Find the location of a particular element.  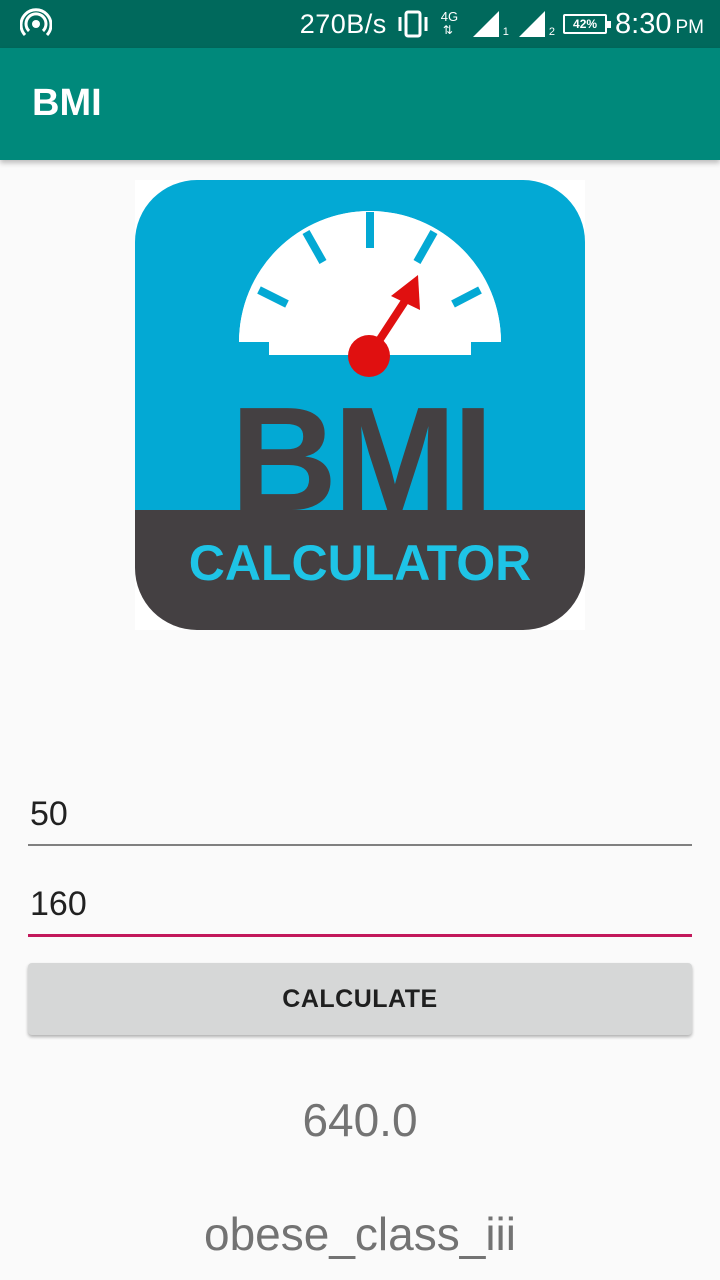

status-bar: 270B/s 4G ⇅ 1 2 42% 8:30 PM is located at coordinates (360, 24).